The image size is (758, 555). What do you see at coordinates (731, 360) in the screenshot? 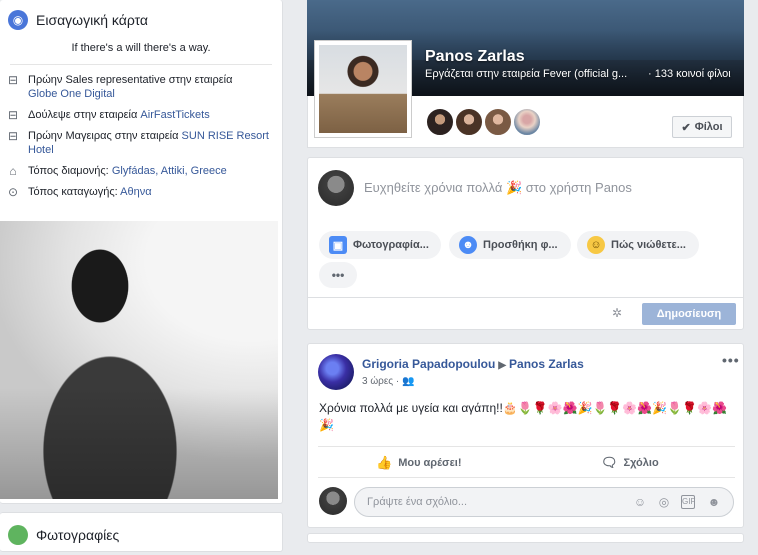
I see `post-options-button: •••` at bounding box center [731, 360].